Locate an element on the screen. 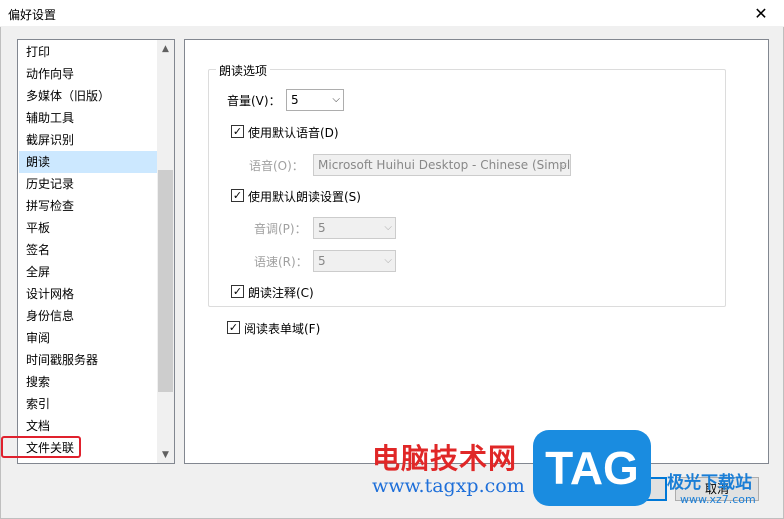 The height and width of the screenshot is (519, 784). watermark-cn-text: 电脑技术网 is located at coordinates (445, 458).